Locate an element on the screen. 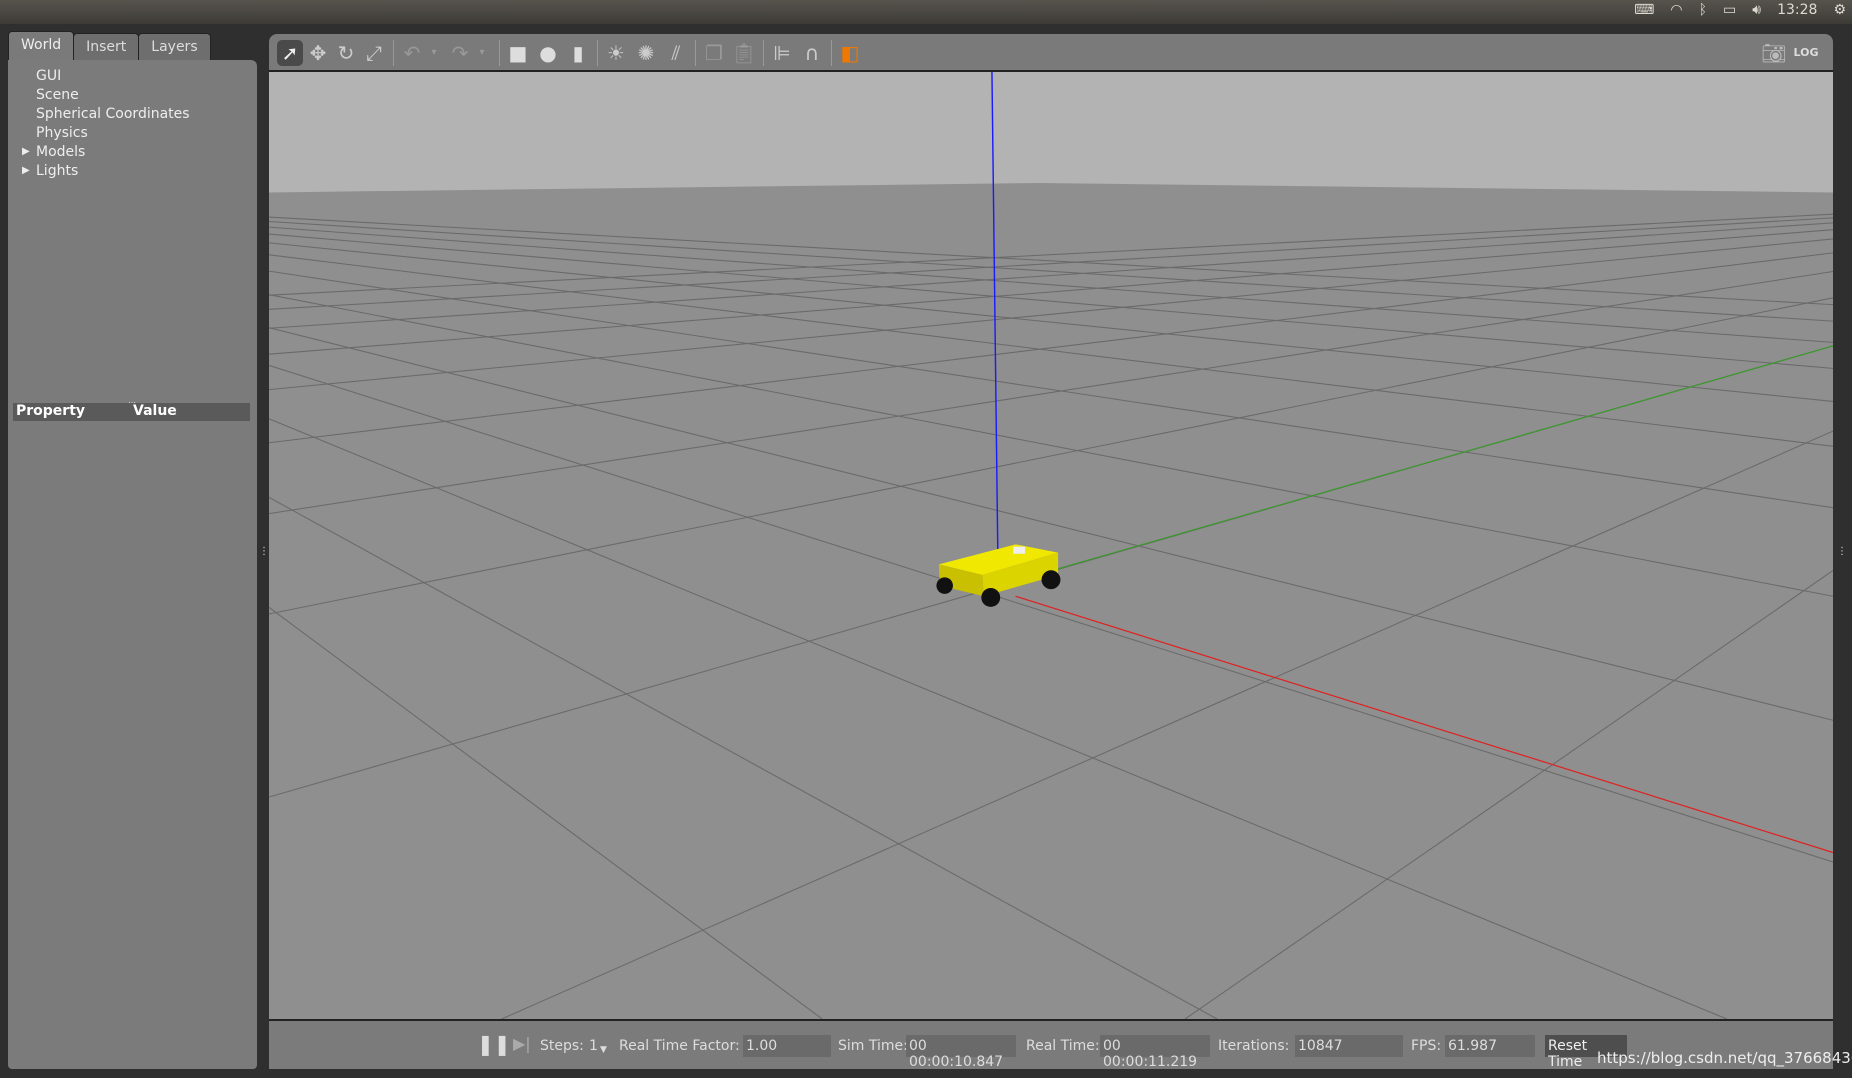  tree-item-scene: Scene is located at coordinates (57, 95).